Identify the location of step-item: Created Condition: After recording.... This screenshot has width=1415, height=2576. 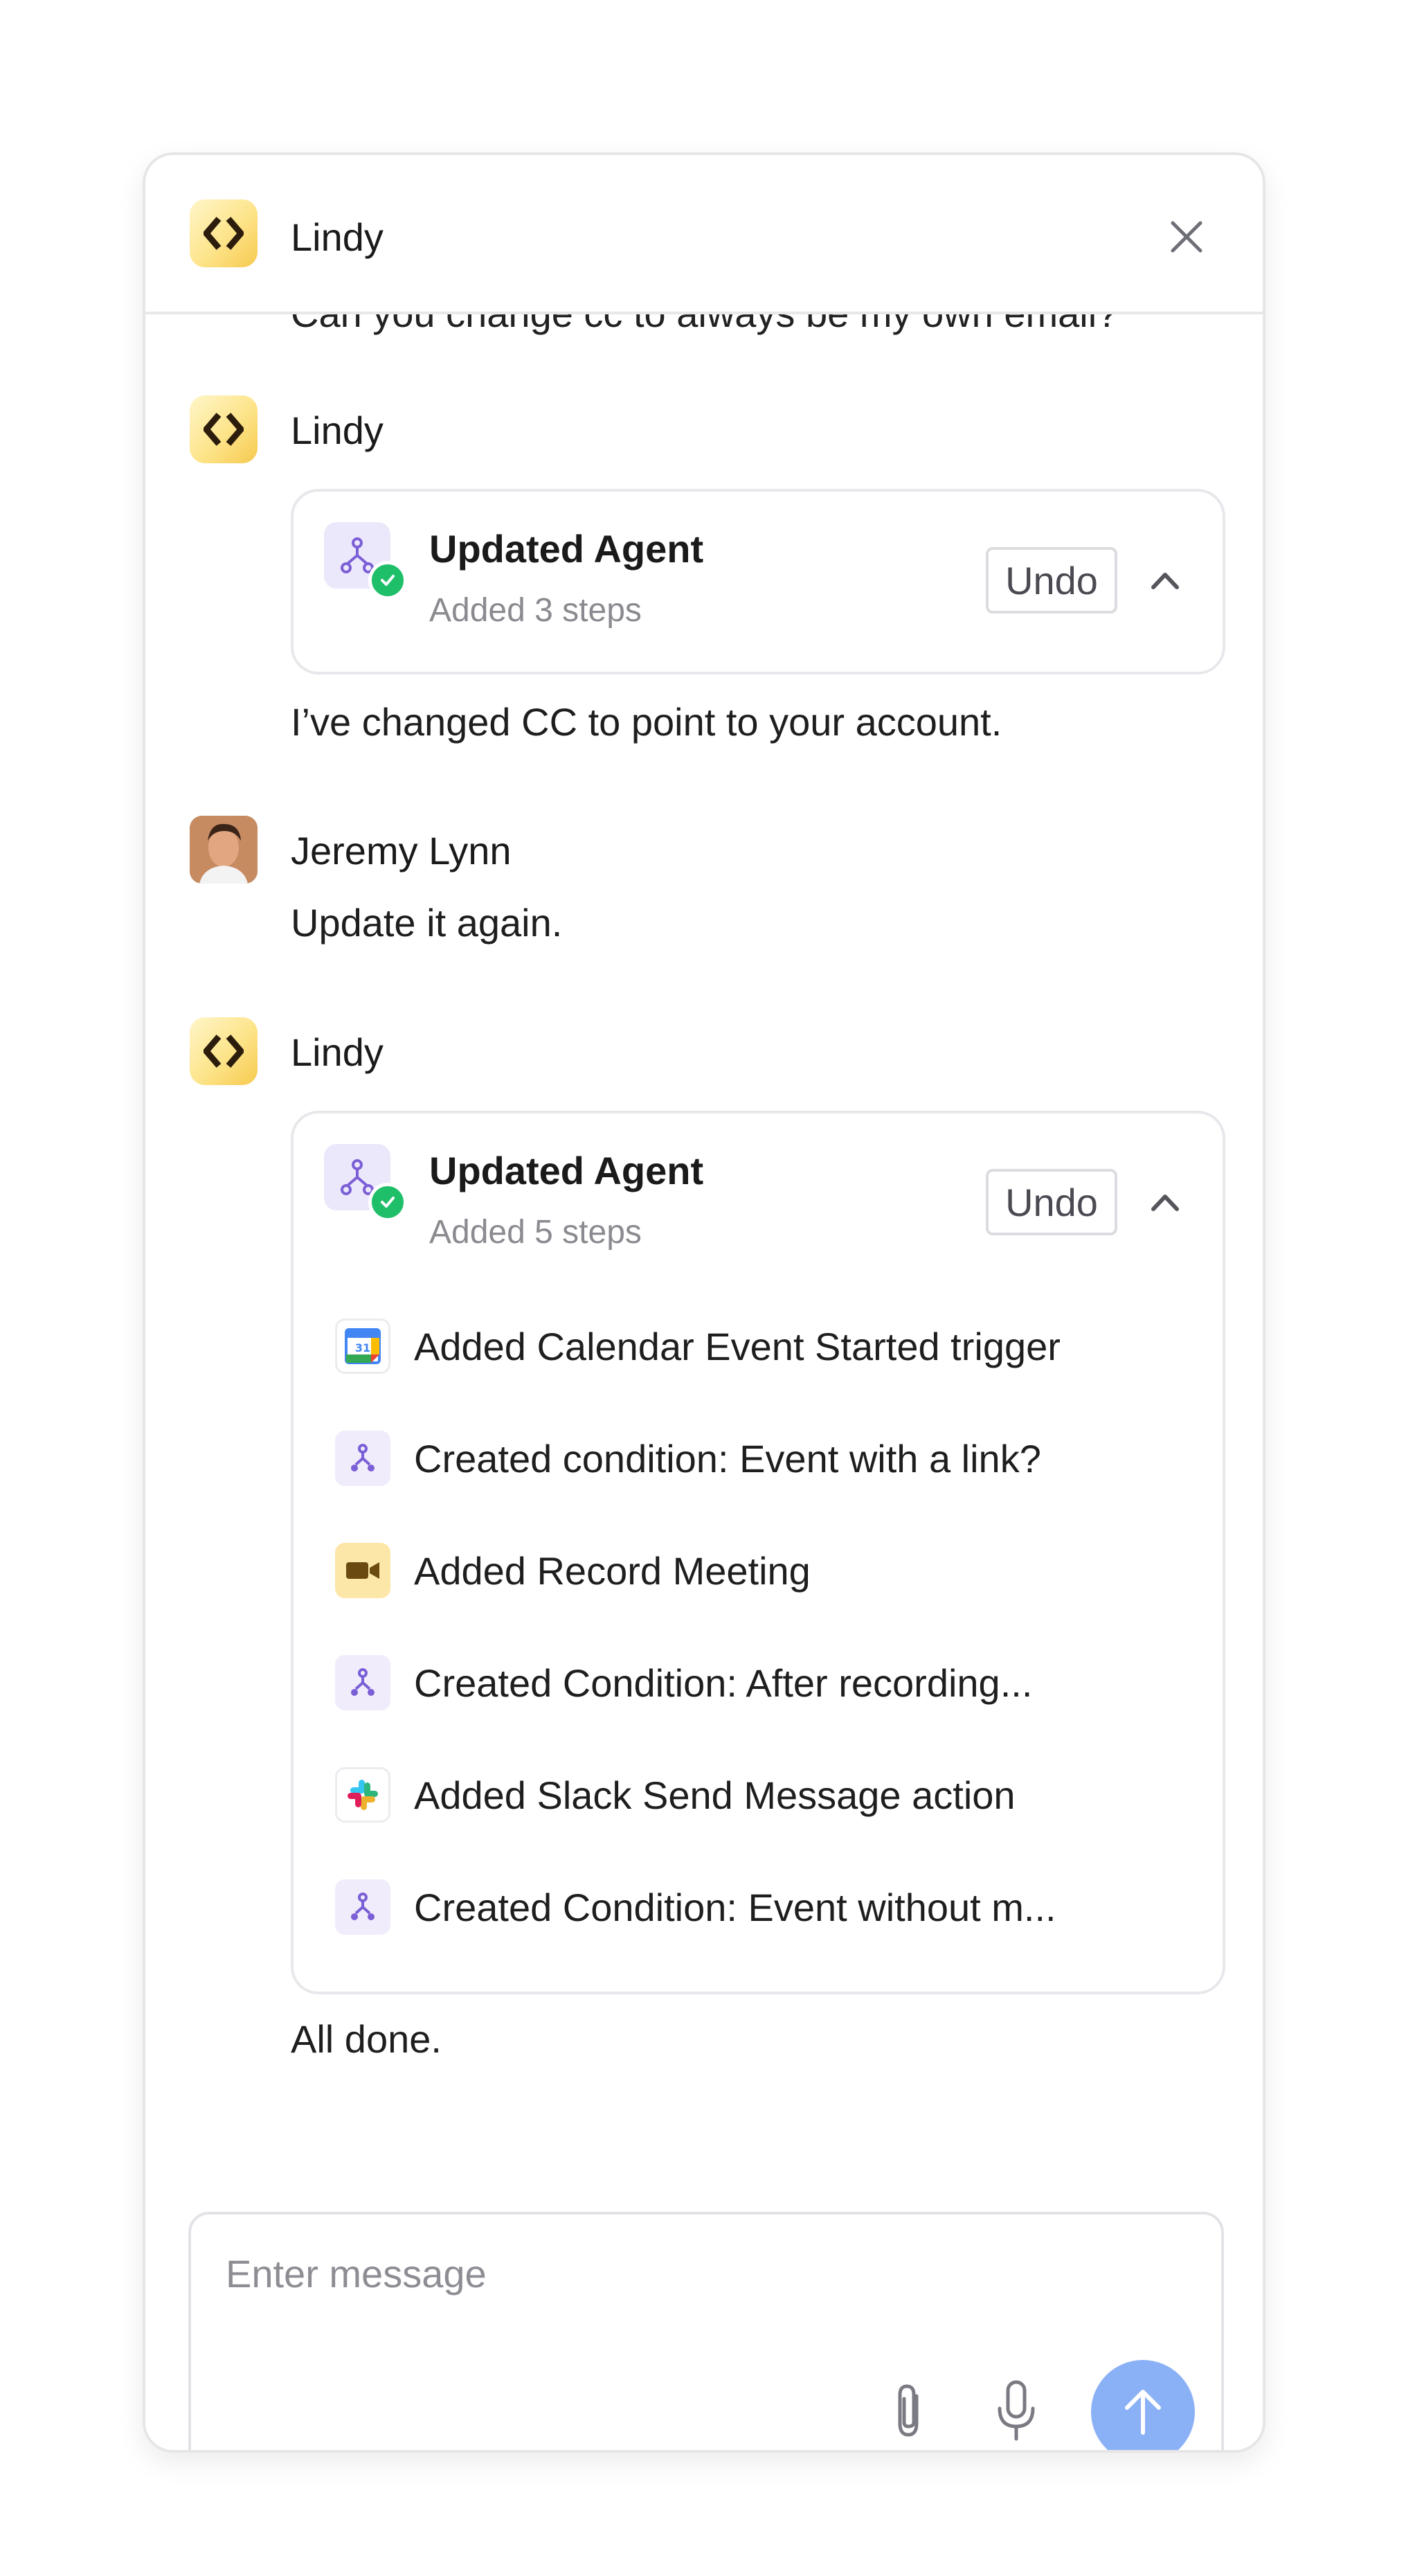
(683, 1683).